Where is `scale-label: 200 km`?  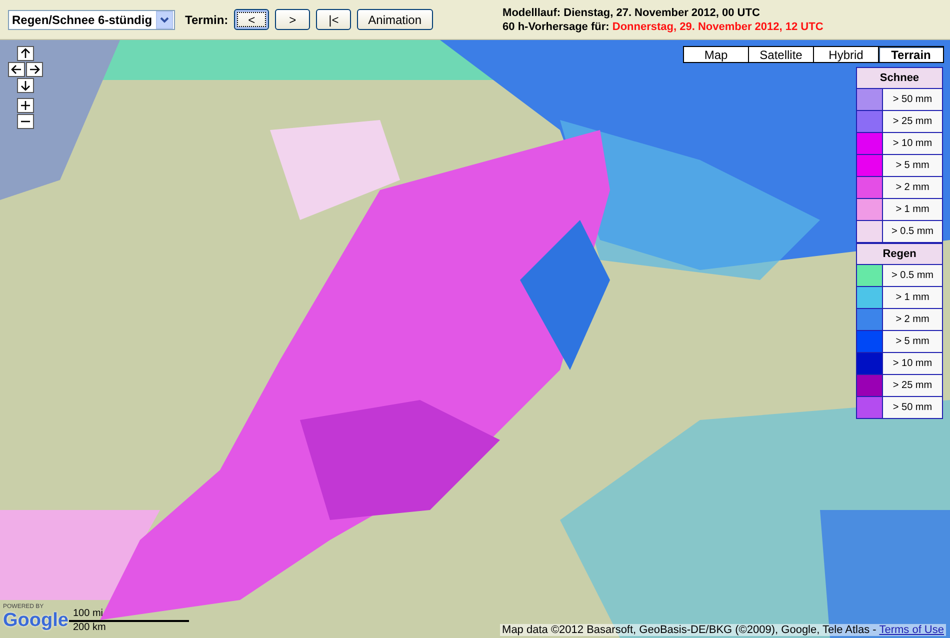
scale-label: 200 km is located at coordinates (89, 628).